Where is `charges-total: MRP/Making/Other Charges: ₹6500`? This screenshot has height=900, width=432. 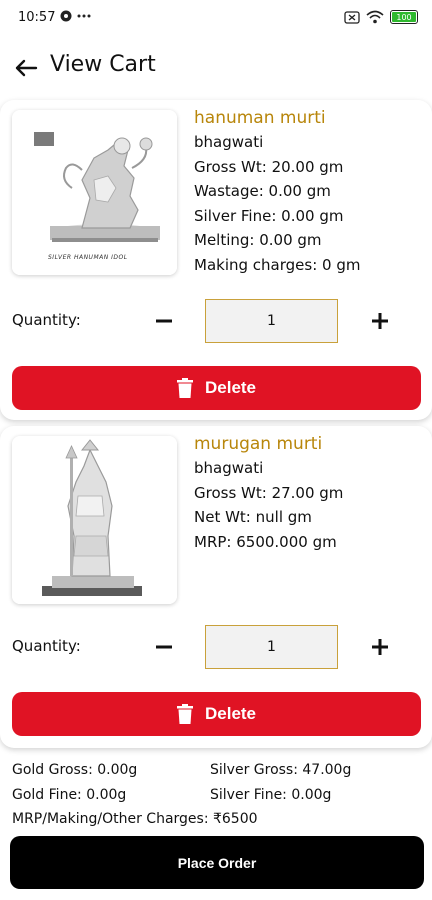 charges-total: MRP/Making/Other Charges: ₹6500 is located at coordinates (135, 819).